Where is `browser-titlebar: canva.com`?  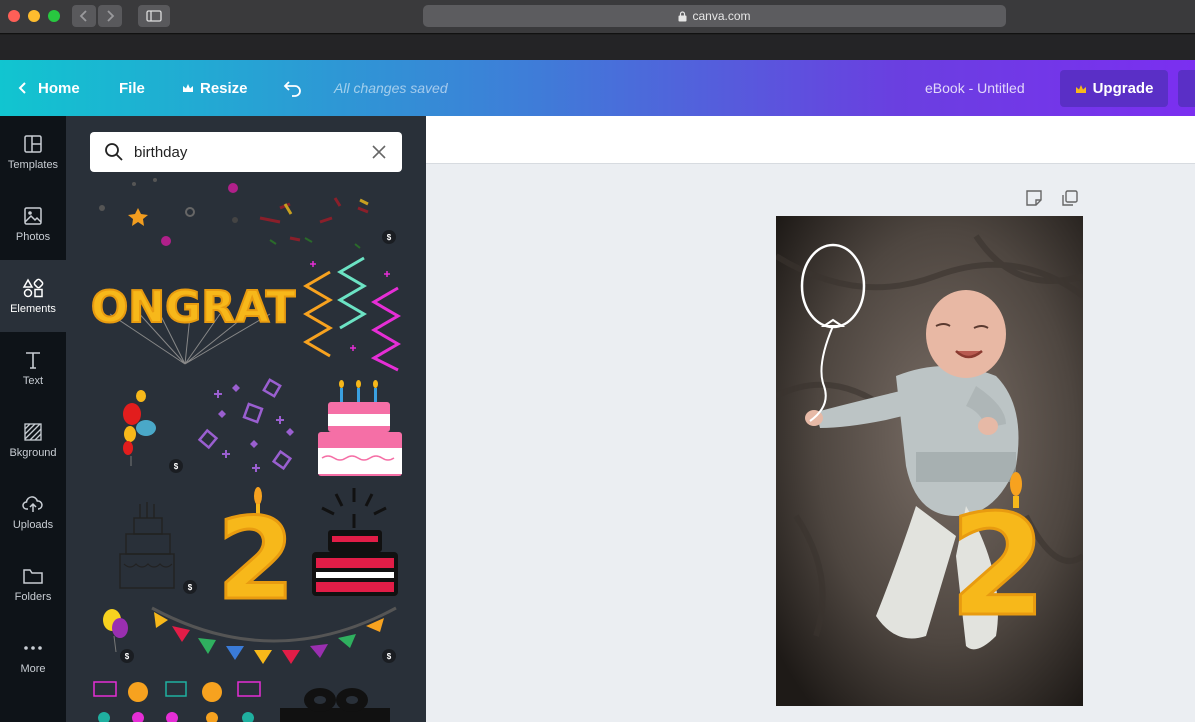 browser-titlebar: canva.com is located at coordinates (597, 17).